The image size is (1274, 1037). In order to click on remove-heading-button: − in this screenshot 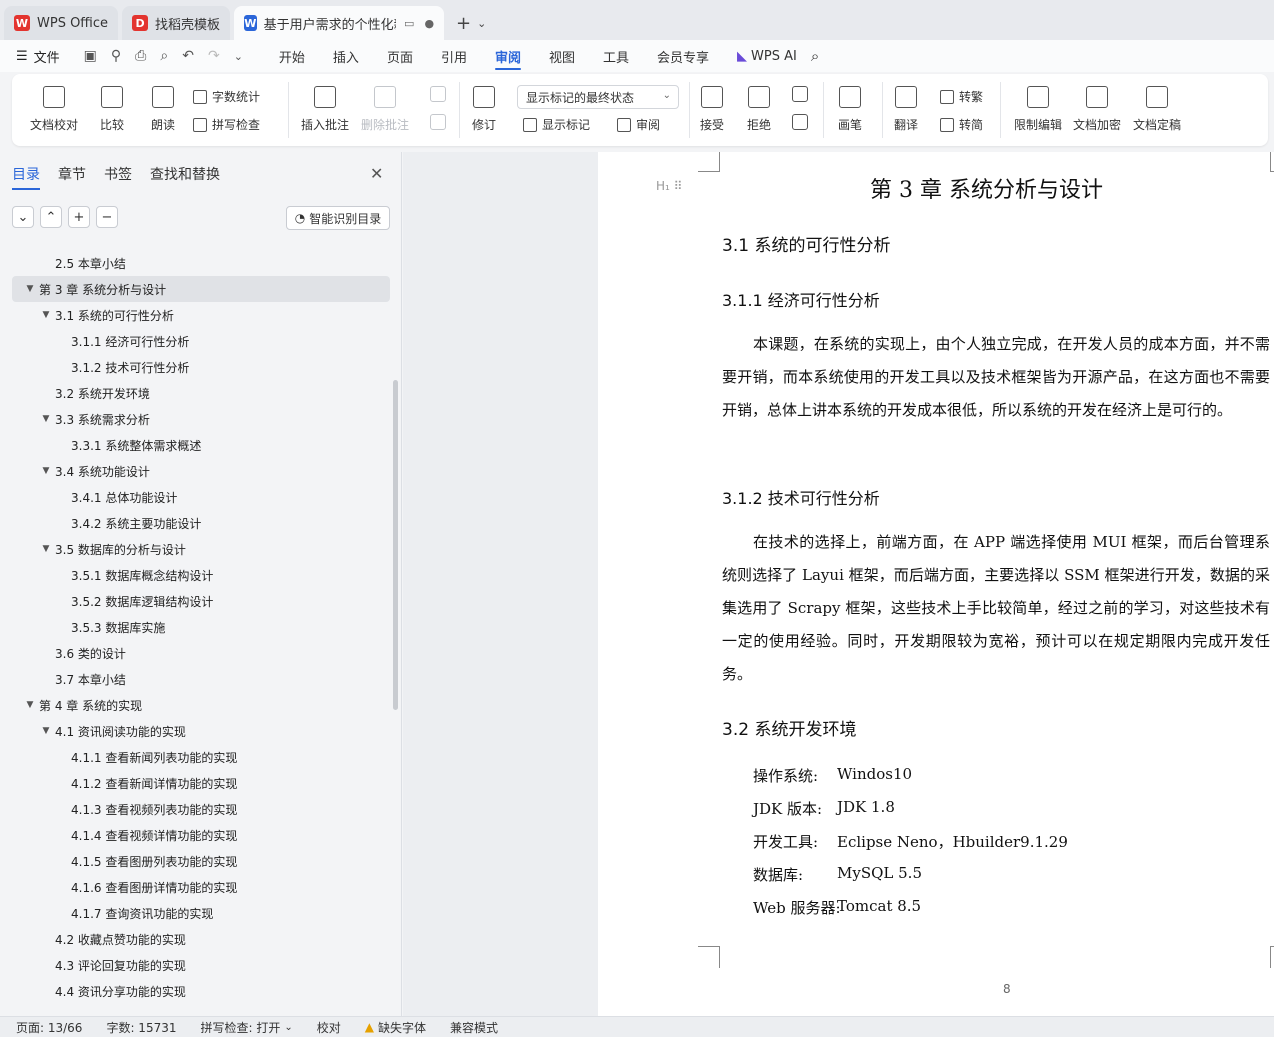, I will do `click(107, 217)`.